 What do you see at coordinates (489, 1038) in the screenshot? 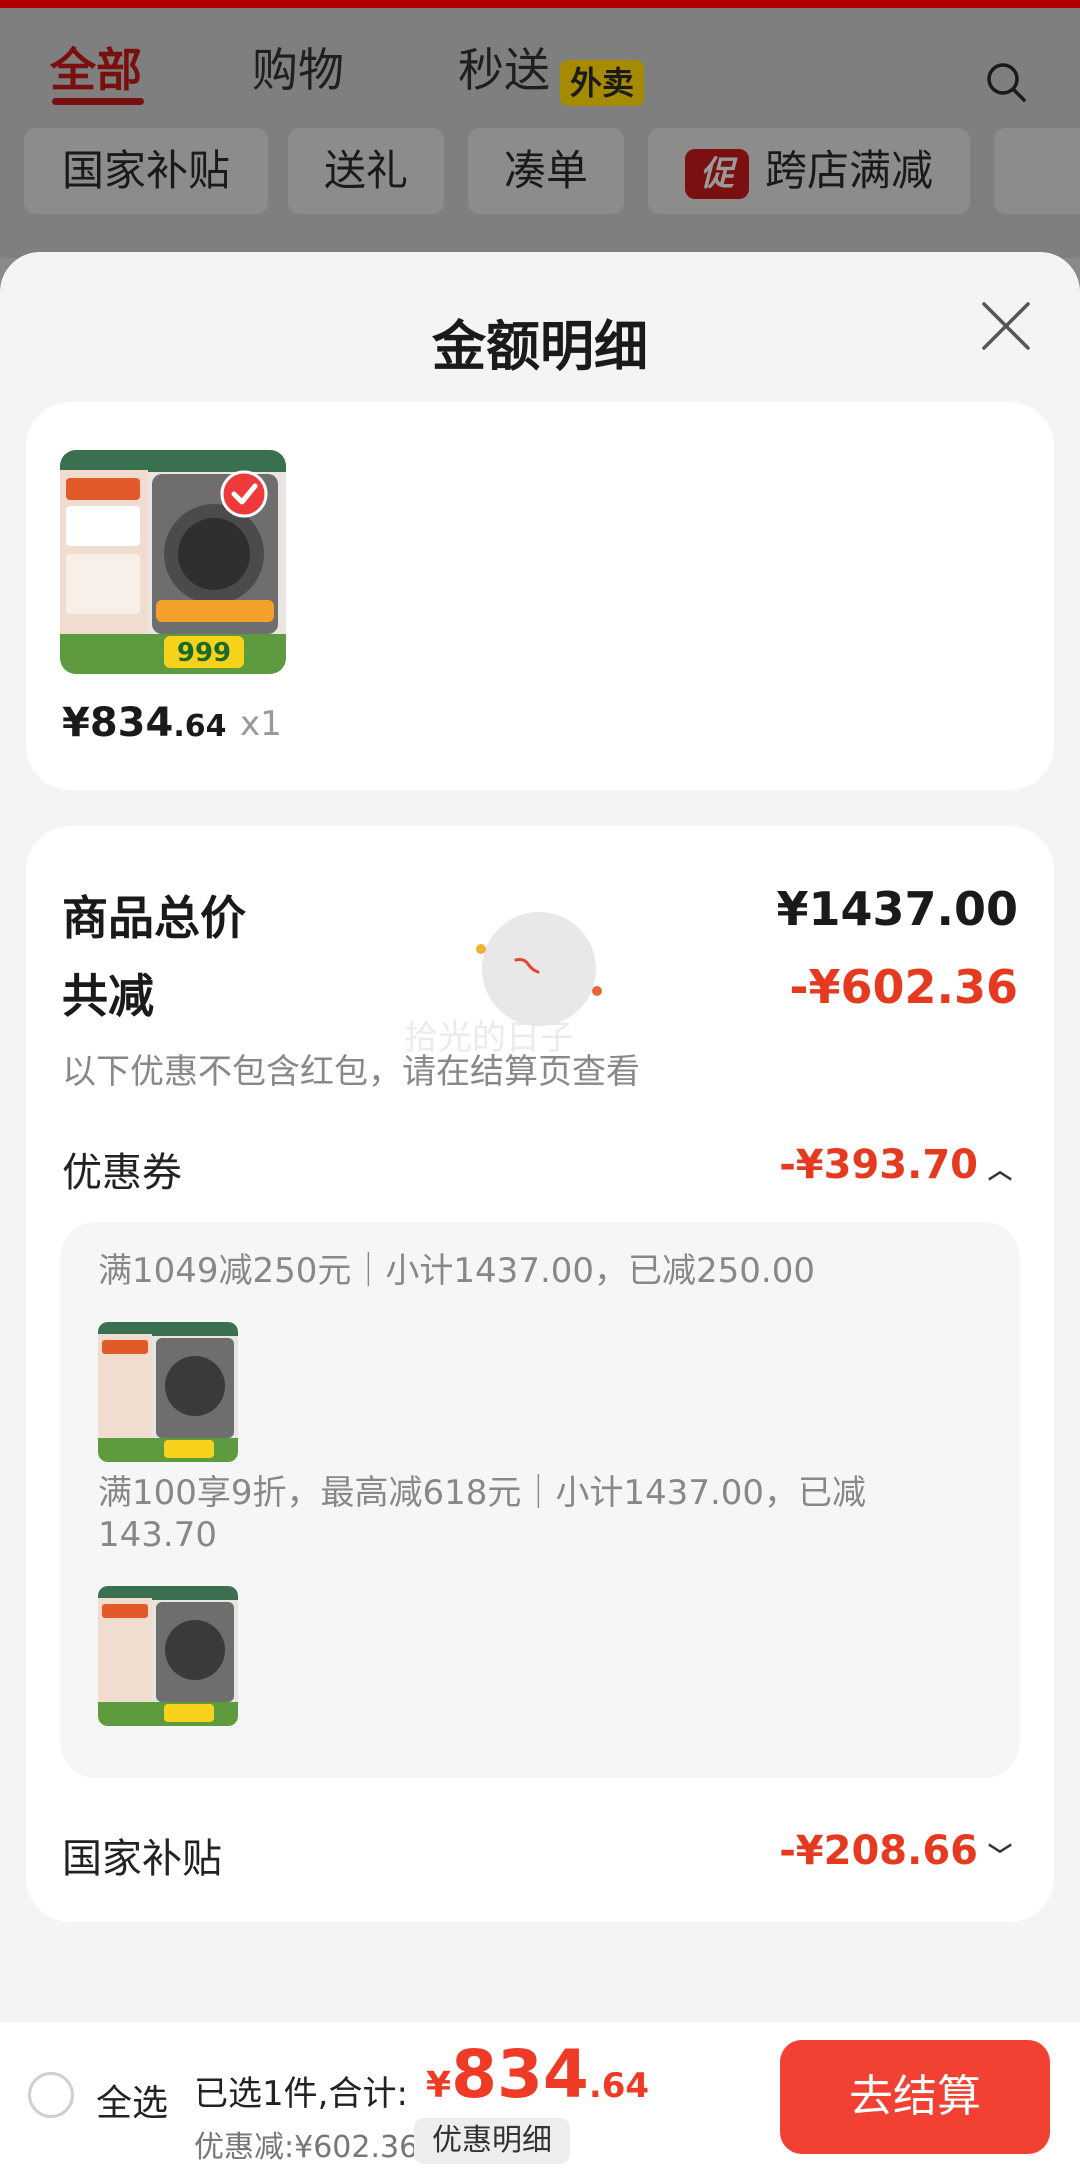
I see `watermark: 拾光的日子` at bounding box center [489, 1038].